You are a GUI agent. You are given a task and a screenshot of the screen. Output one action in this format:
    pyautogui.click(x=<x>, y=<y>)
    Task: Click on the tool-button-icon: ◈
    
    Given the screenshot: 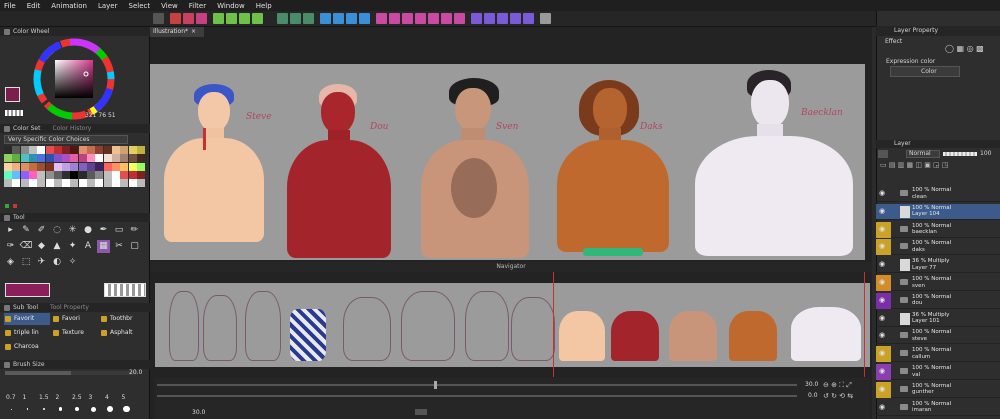 What is the action you would take?
    pyautogui.click(x=10, y=262)
    